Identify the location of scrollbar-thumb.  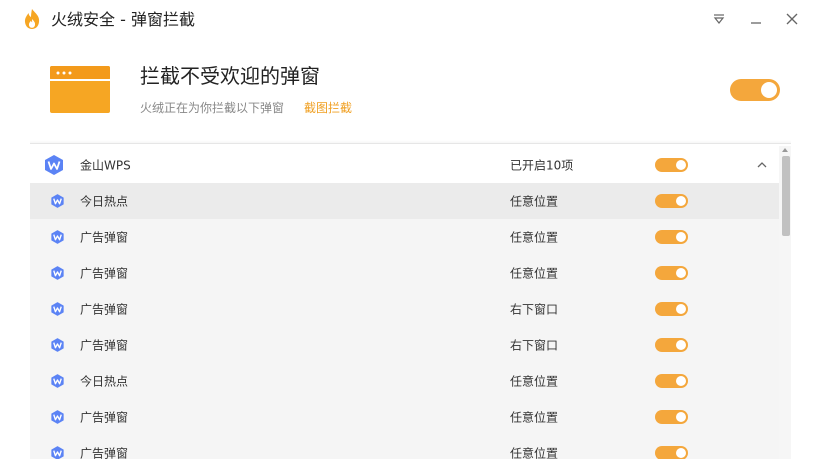
(786, 196).